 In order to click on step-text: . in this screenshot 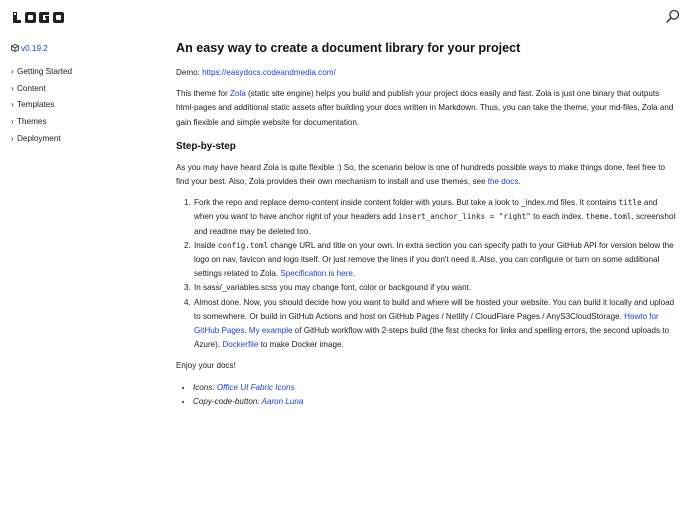, I will do `click(354, 274)`.